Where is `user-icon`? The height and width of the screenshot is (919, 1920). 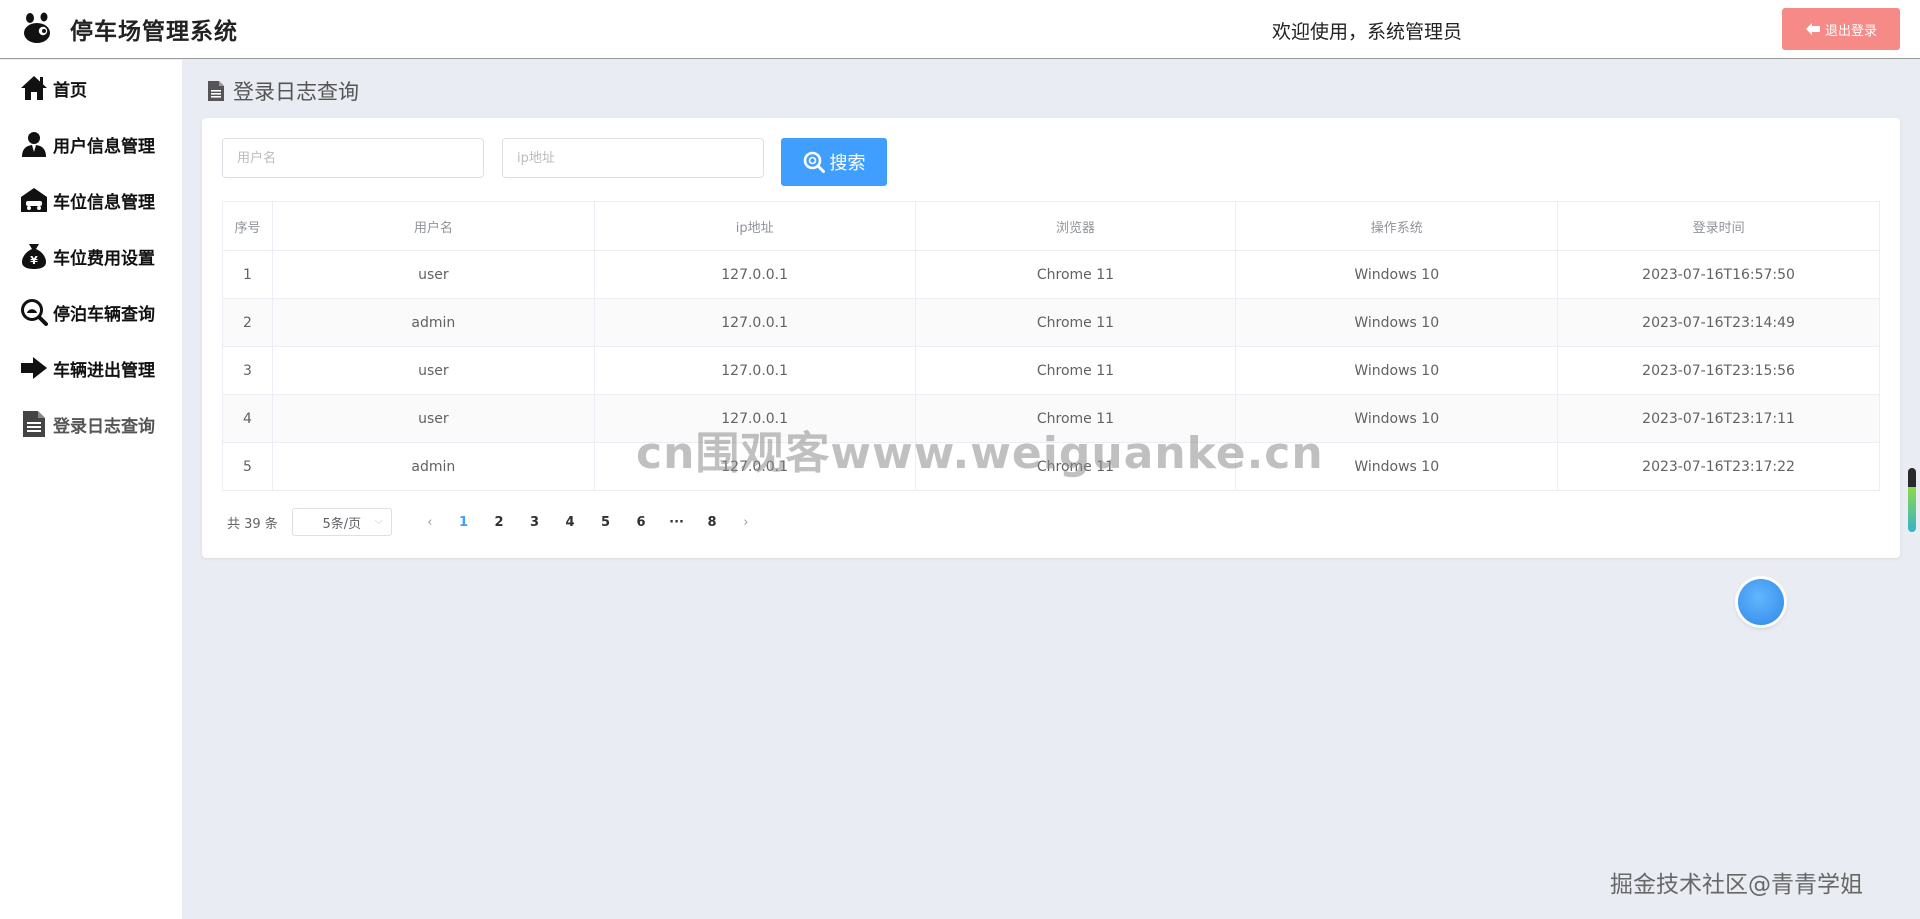 user-icon is located at coordinates (34, 144).